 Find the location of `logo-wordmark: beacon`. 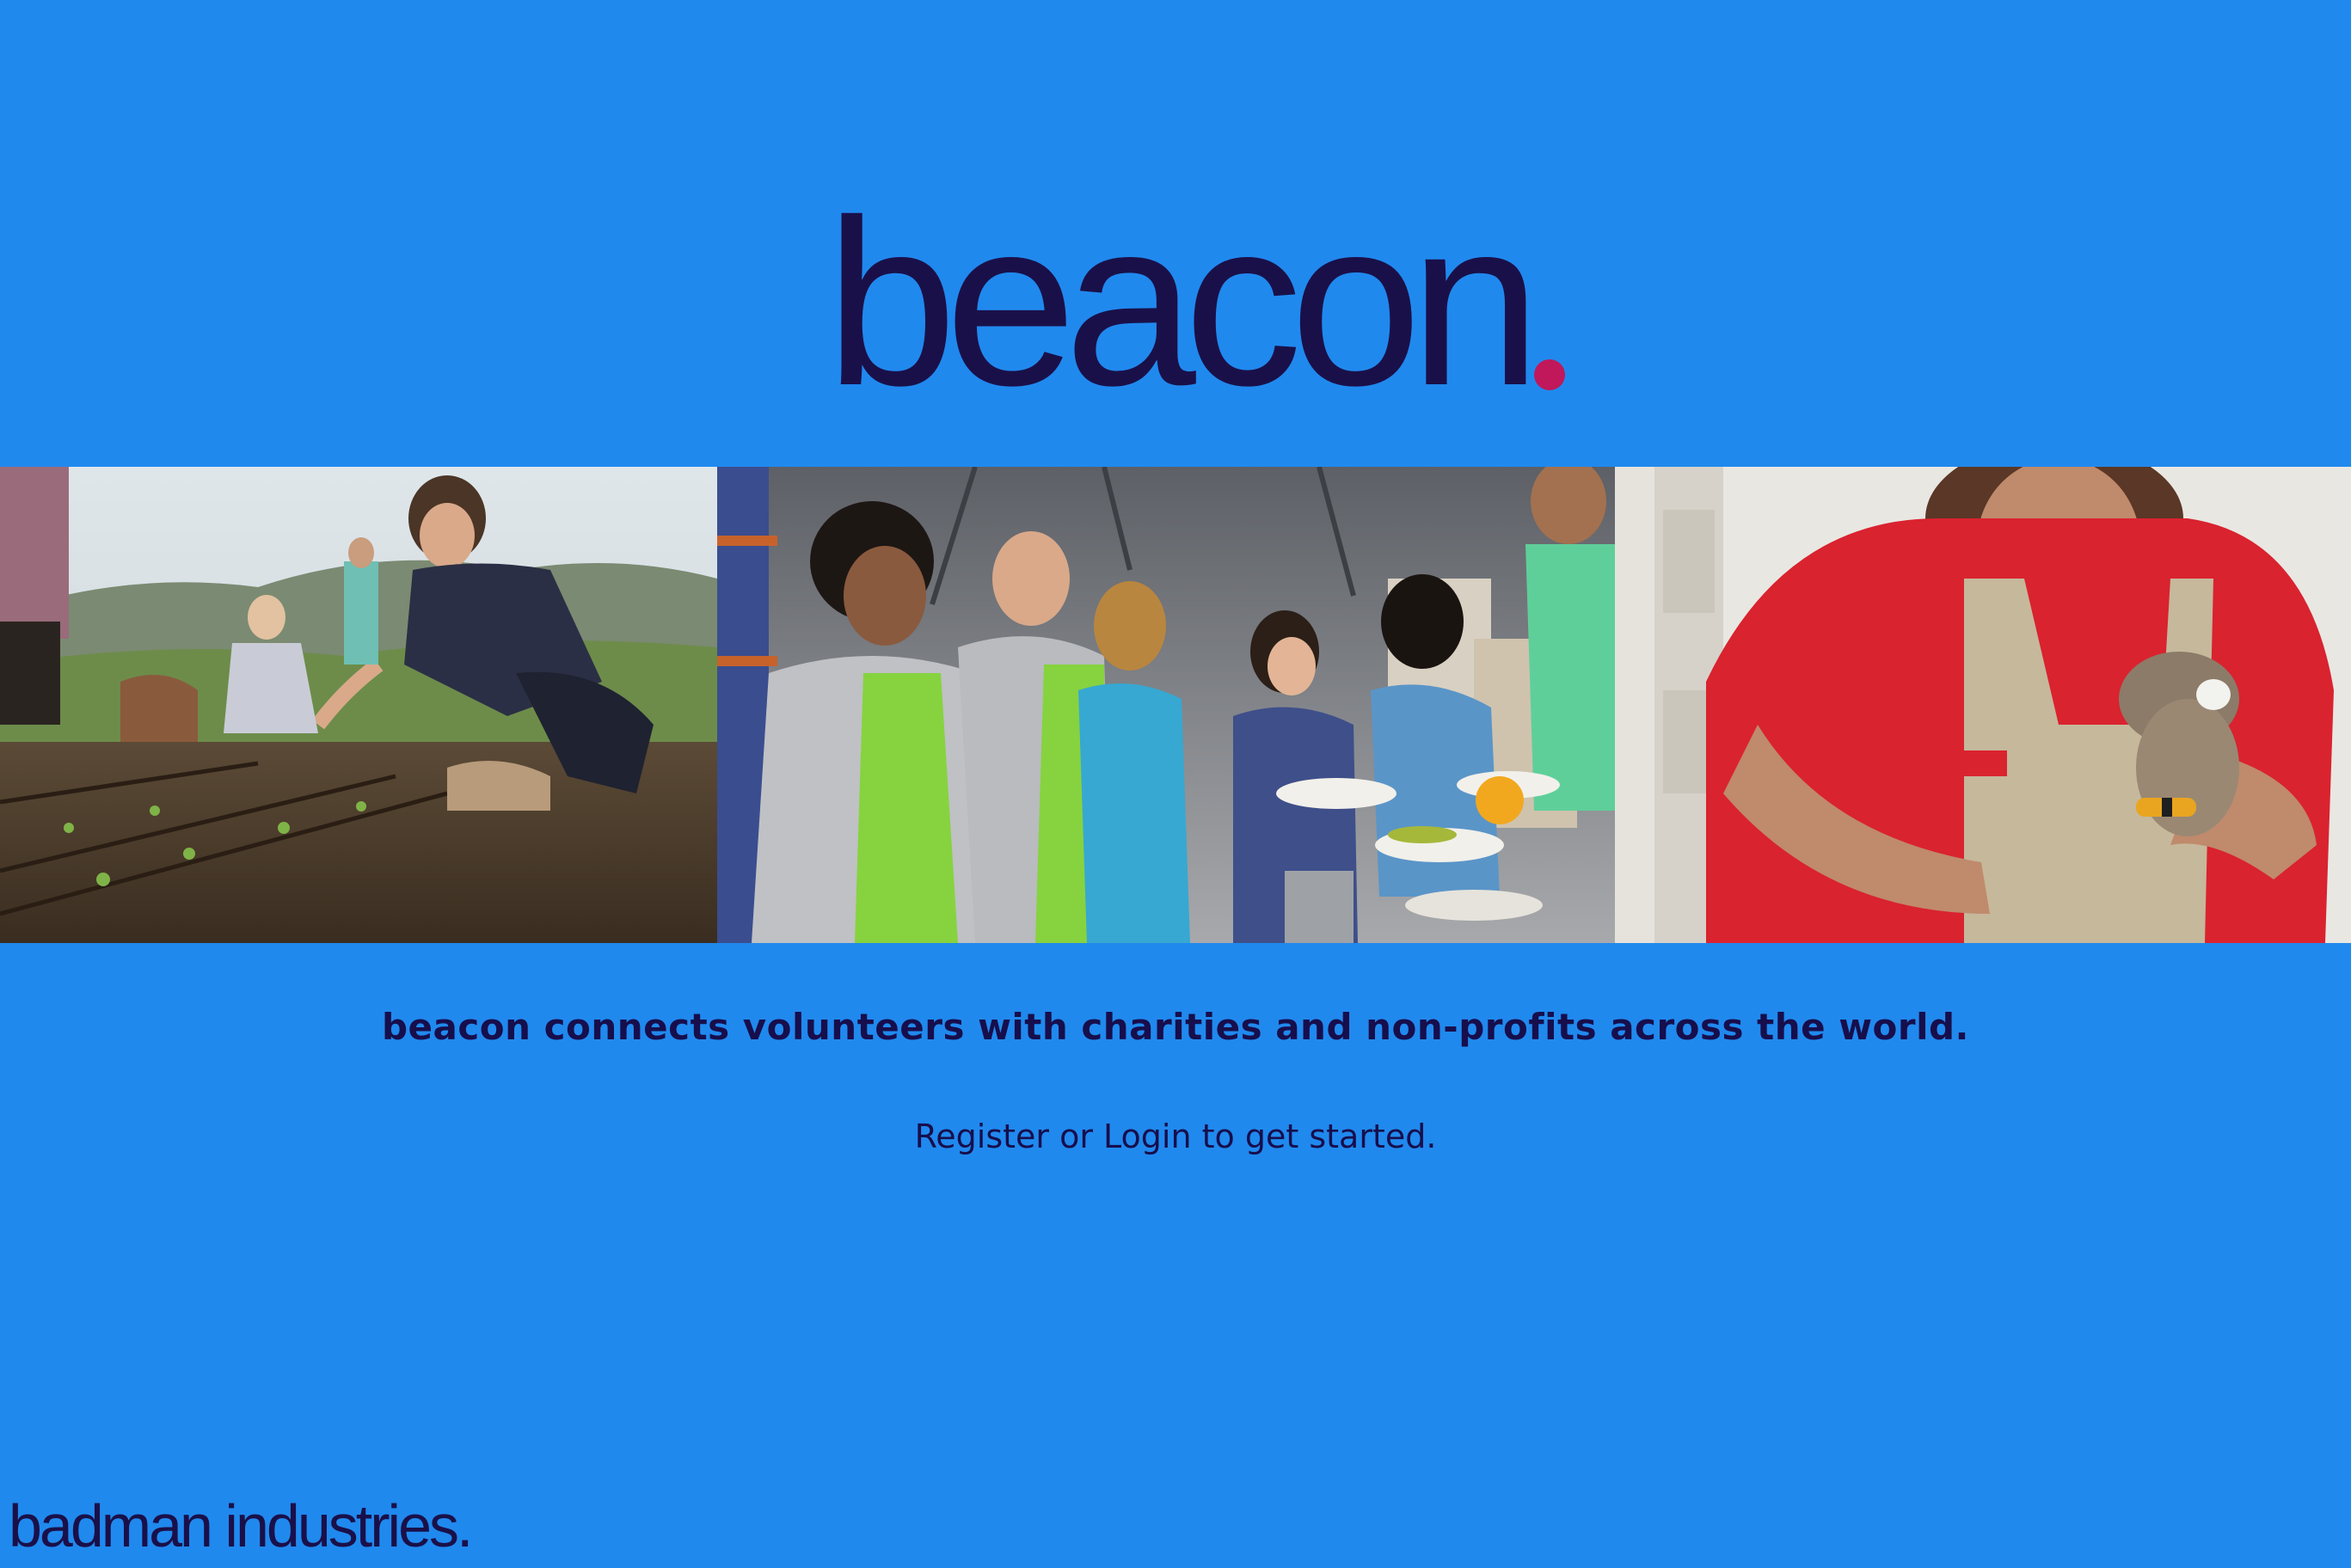

logo-wordmark: beacon is located at coordinates (1183, 303).